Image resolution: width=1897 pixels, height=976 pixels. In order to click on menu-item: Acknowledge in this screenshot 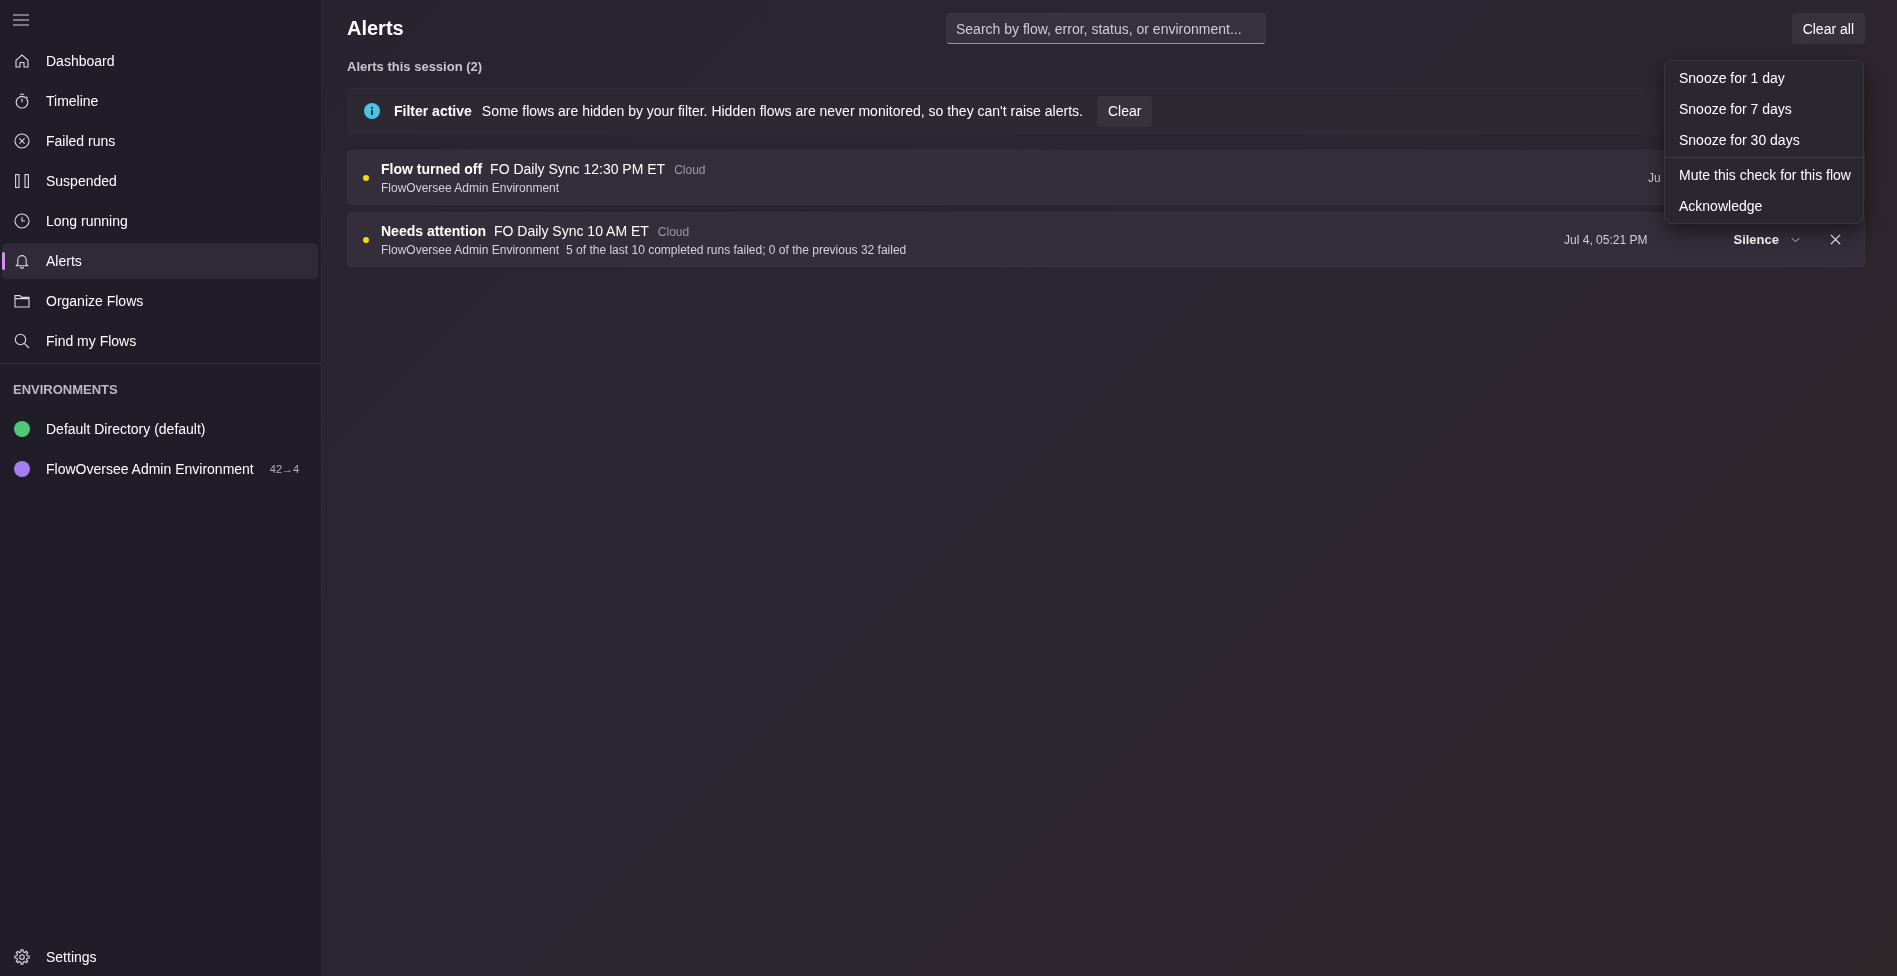, I will do `click(1764, 206)`.